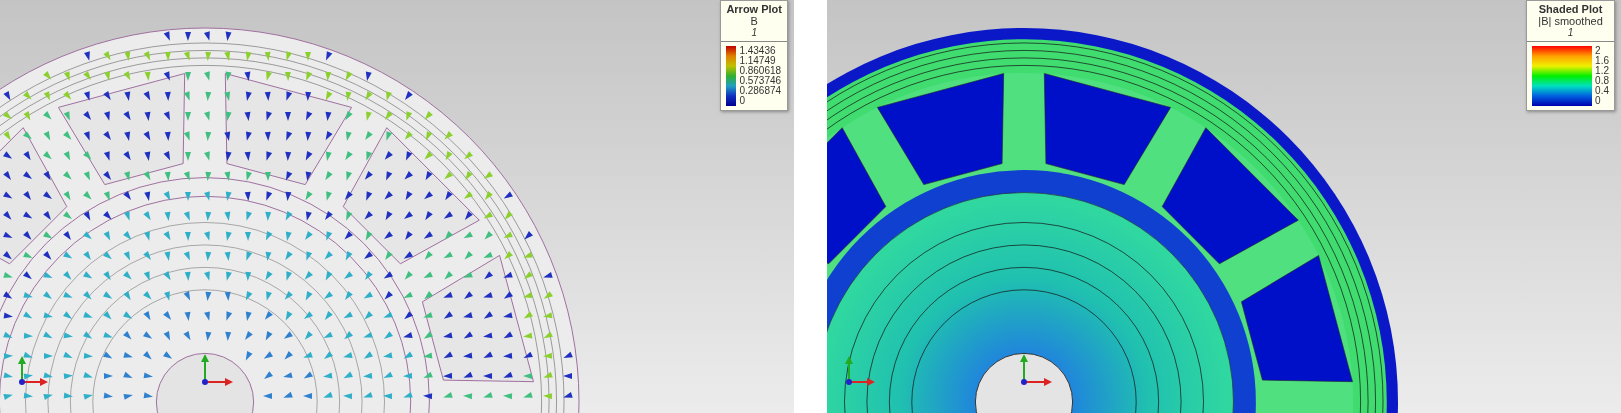  I want to click on scale-tick-label: 2, so click(1598, 51).